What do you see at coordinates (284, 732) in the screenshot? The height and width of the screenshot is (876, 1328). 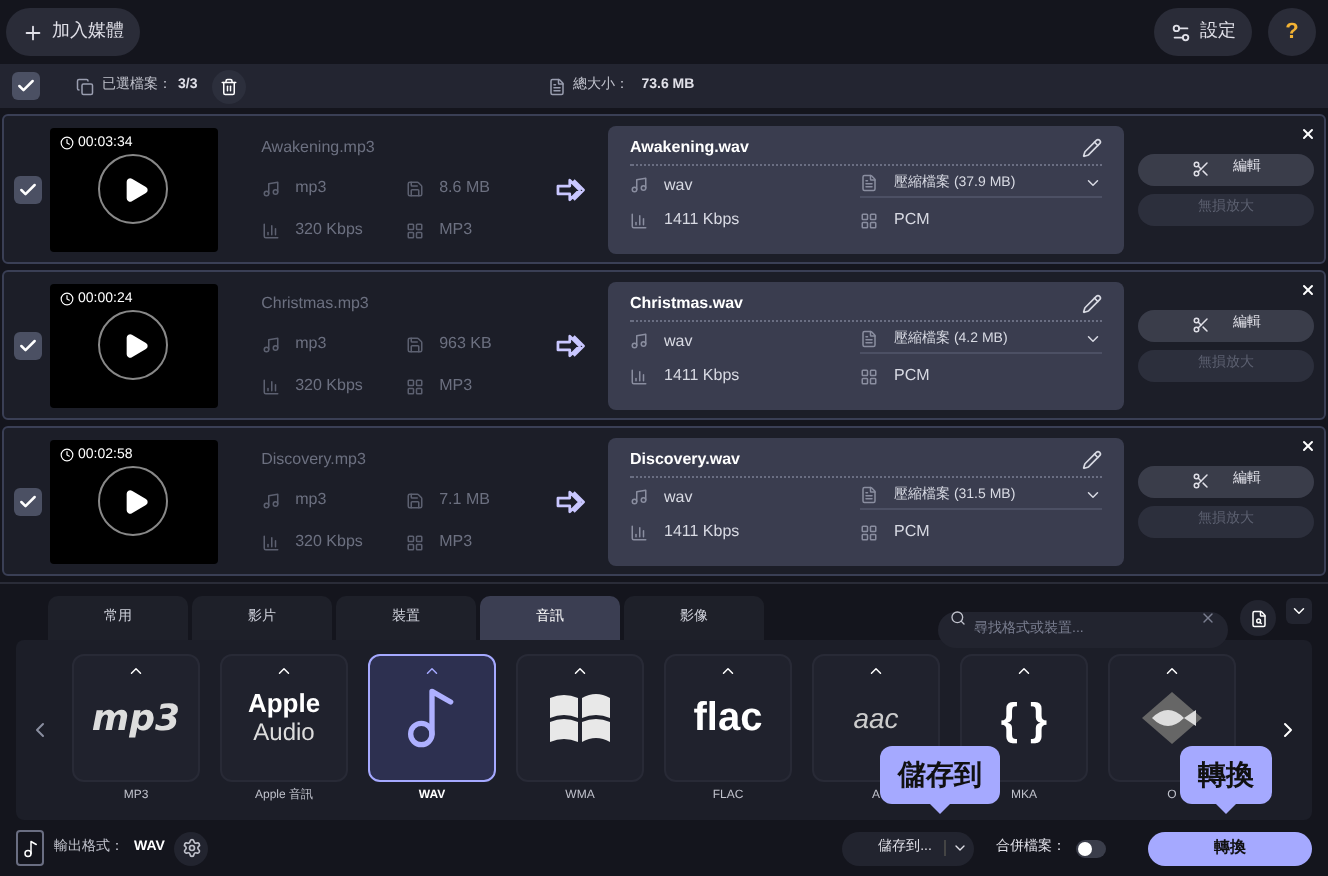 I see `format-logo-subtext: Audio` at bounding box center [284, 732].